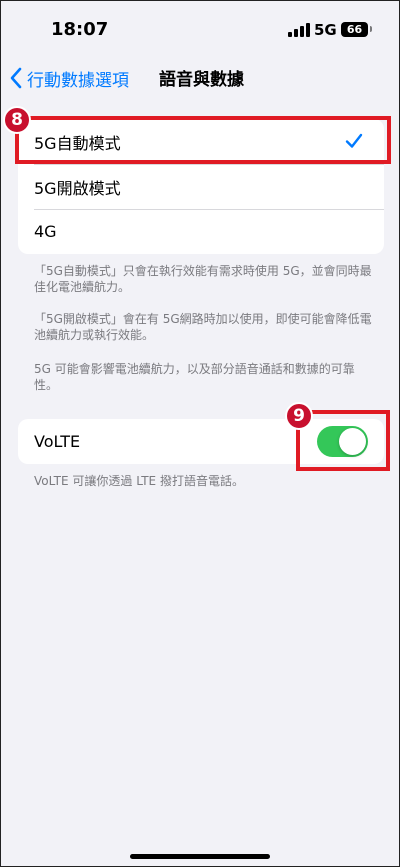 The image size is (400, 867). Describe the element at coordinates (200, 29) in the screenshot. I see `status-bar: 18:07 5G 66` at that location.